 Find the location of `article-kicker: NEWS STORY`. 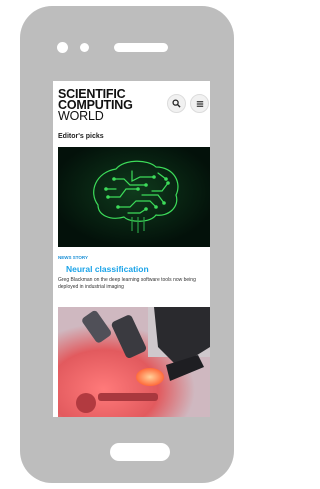

article-kicker: NEWS STORY is located at coordinates (73, 257).